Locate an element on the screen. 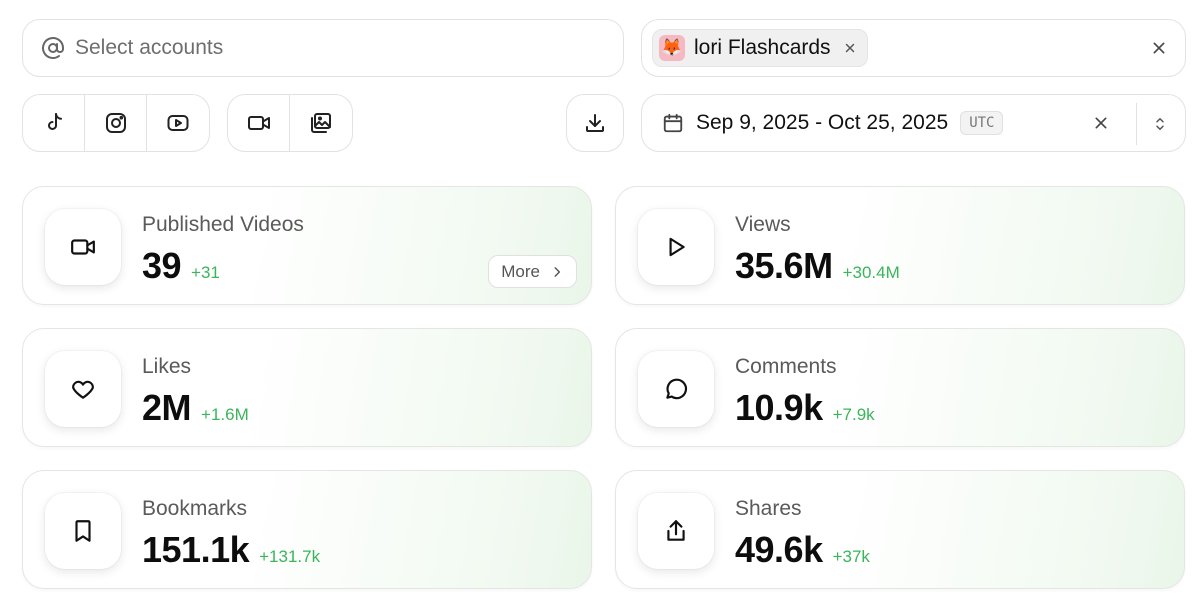 This screenshot has width=1200, height=602. stat-card-shares: Shares 49.6k +37k is located at coordinates (900, 529).